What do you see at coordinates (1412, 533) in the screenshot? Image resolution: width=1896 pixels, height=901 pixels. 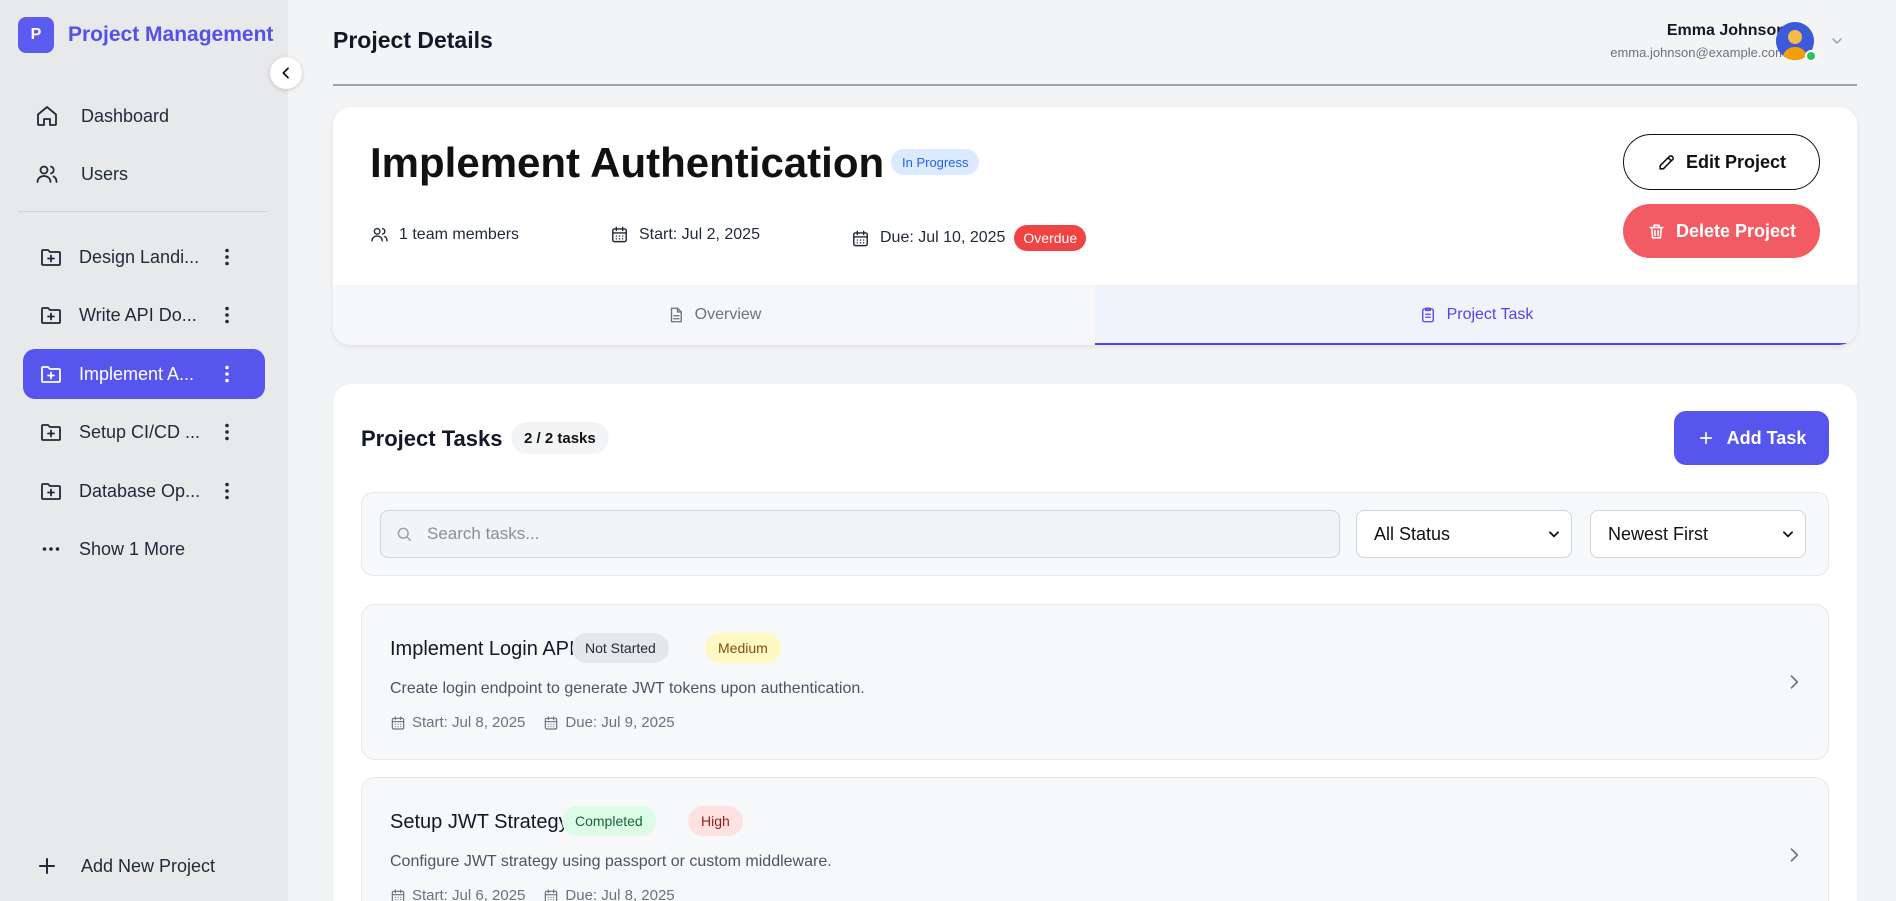 I see `status-filter-value: All Status` at bounding box center [1412, 533].